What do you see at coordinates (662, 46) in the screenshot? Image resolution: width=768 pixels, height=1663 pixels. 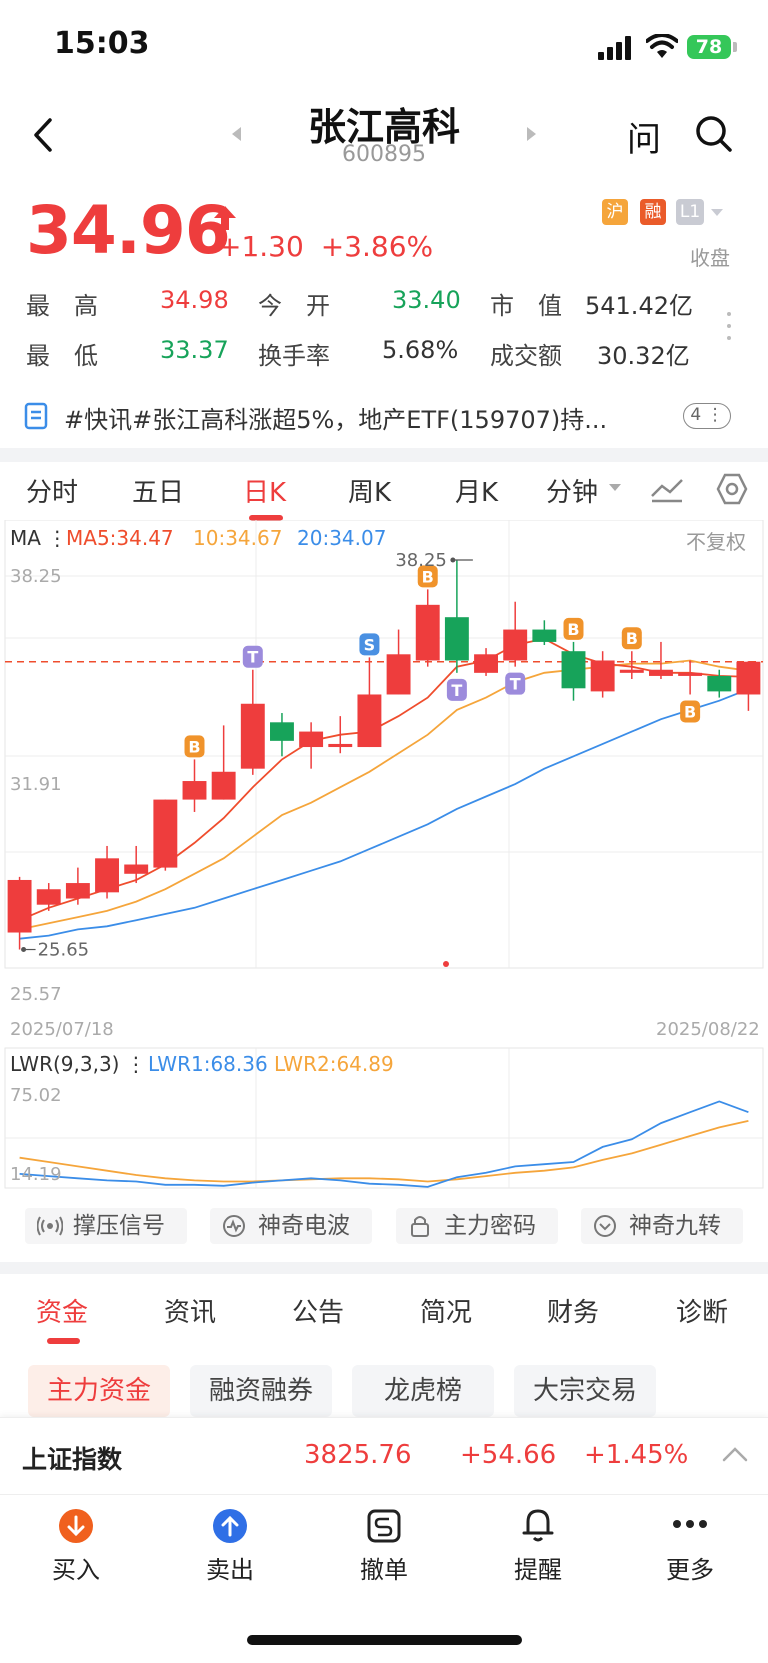 I see `wifi-icon` at bounding box center [662, 46].